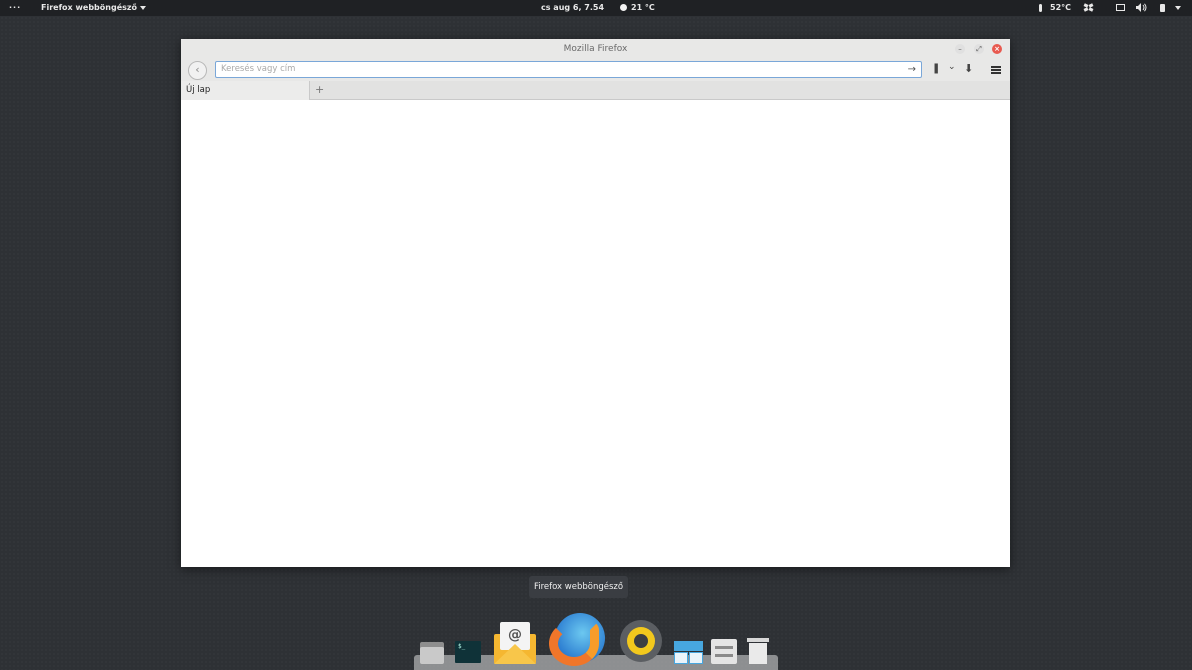 Image resolution: width=1192 pixels, height=670 pixels. What do you see at coordinates (578, 639) in the screenshot?
I see `firefox-icon` at bounding box center [578, 639].